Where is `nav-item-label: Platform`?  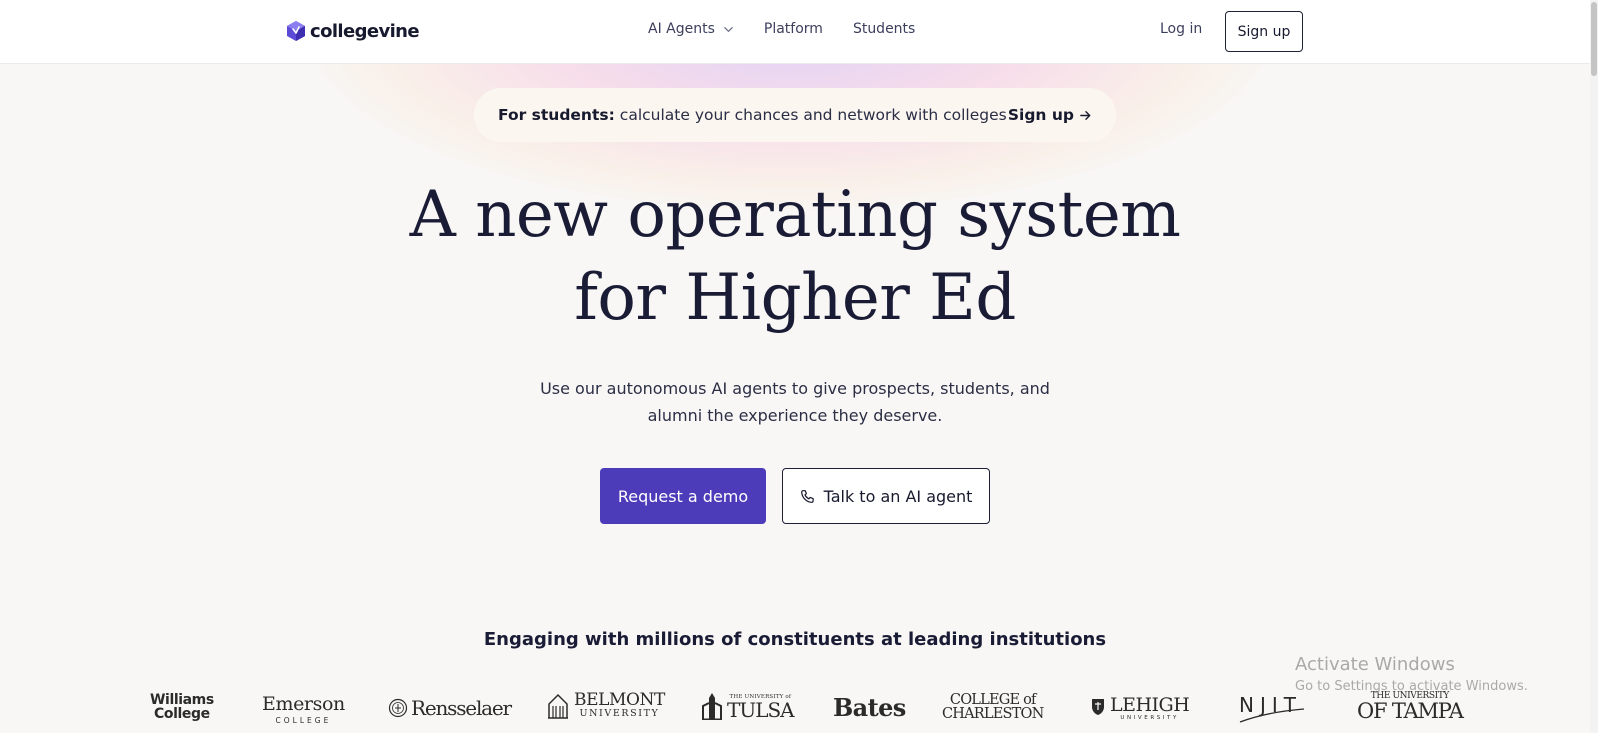
nav-item-label: Platform is located at coordinates (793, 29).